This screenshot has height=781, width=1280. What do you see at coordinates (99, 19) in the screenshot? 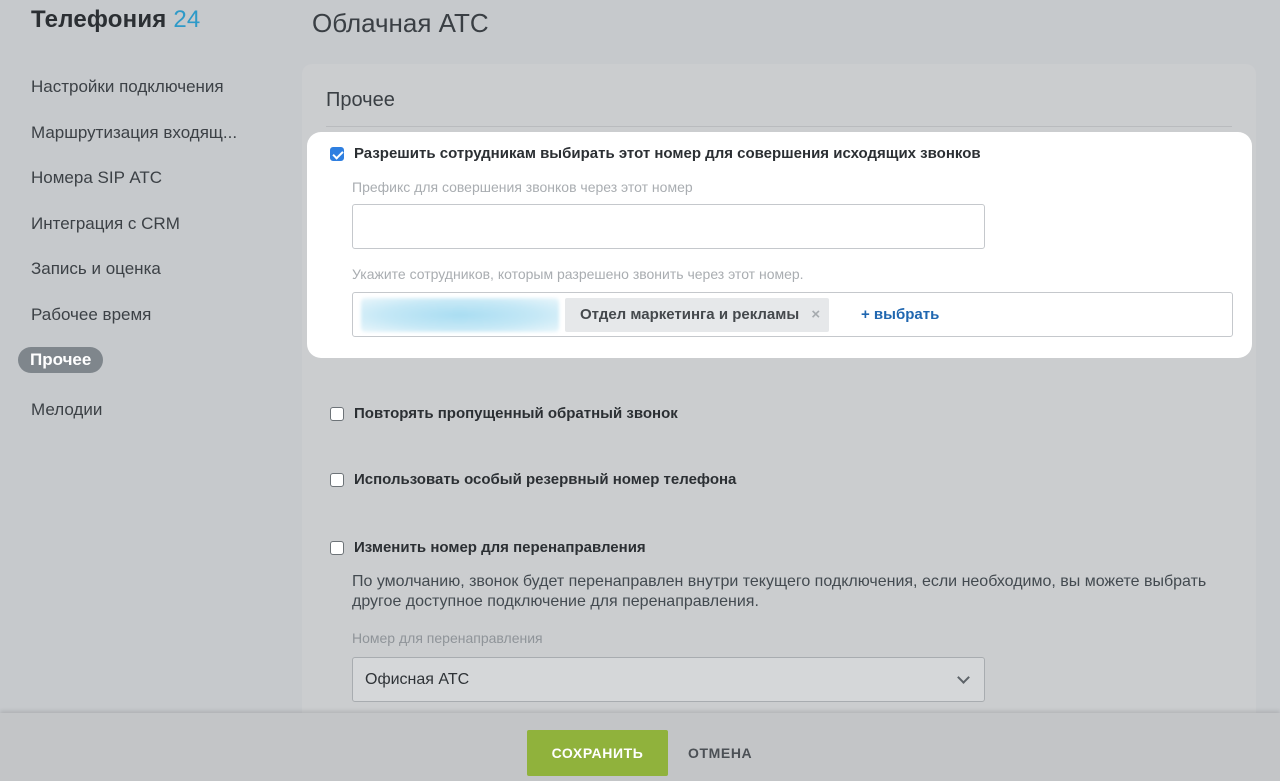
I see `brand-name: Телефония` at bounding box center [99, 19].